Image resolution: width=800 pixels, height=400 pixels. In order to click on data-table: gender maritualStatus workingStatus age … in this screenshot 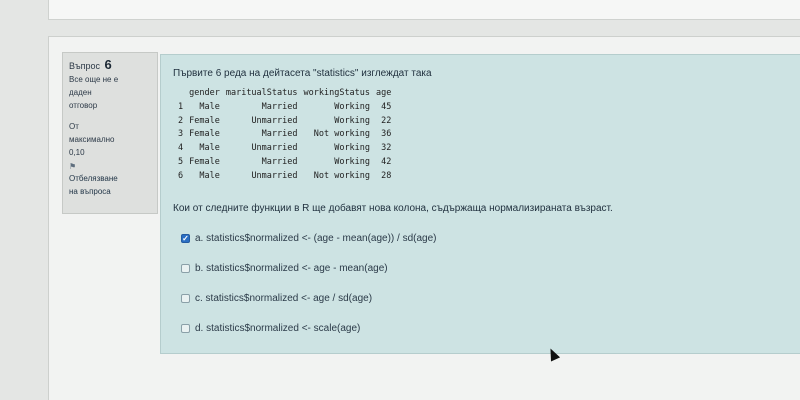, I will do `click(284, 135)`.